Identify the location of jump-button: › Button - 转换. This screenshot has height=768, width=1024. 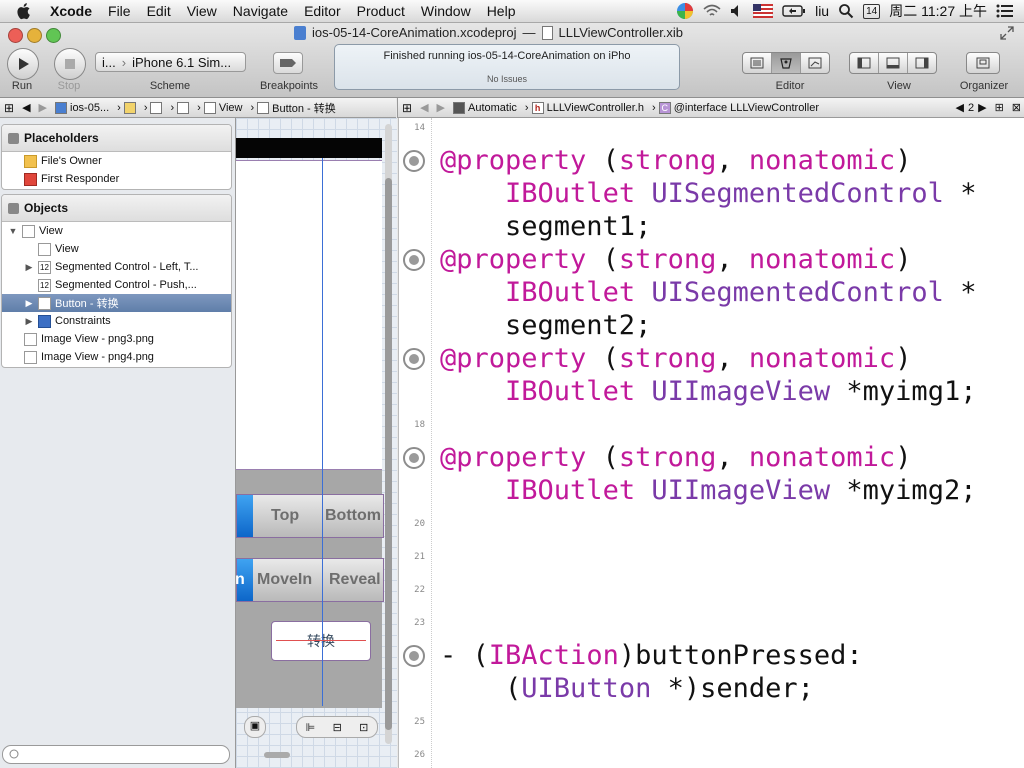
(292, 108).